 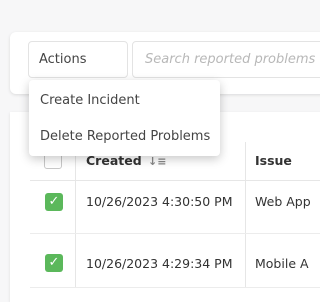 I want to click on menu-item-delete-reported-problems: Delete Reported Problems, so click(x=124, y=136).